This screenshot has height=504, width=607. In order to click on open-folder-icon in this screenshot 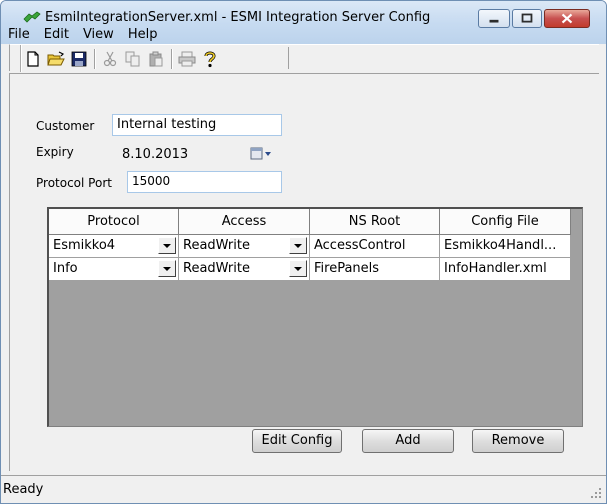, I will do `click(56, 57)`.